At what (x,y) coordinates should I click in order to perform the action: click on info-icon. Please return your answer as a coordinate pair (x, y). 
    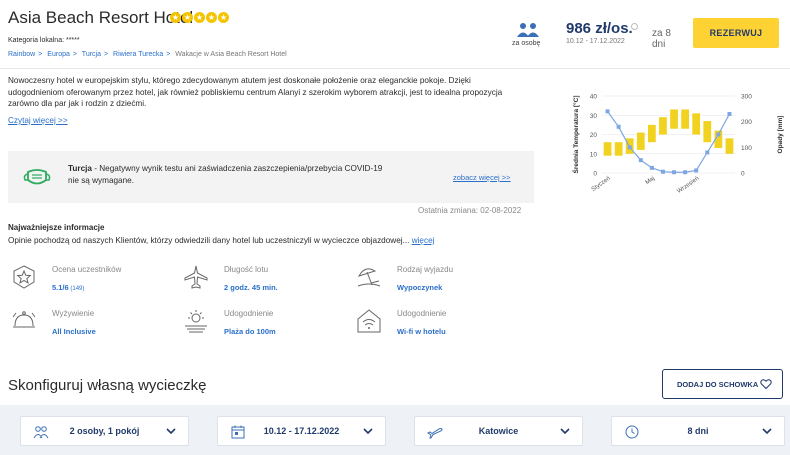
    Looking at the image, I should click on (634, 26).